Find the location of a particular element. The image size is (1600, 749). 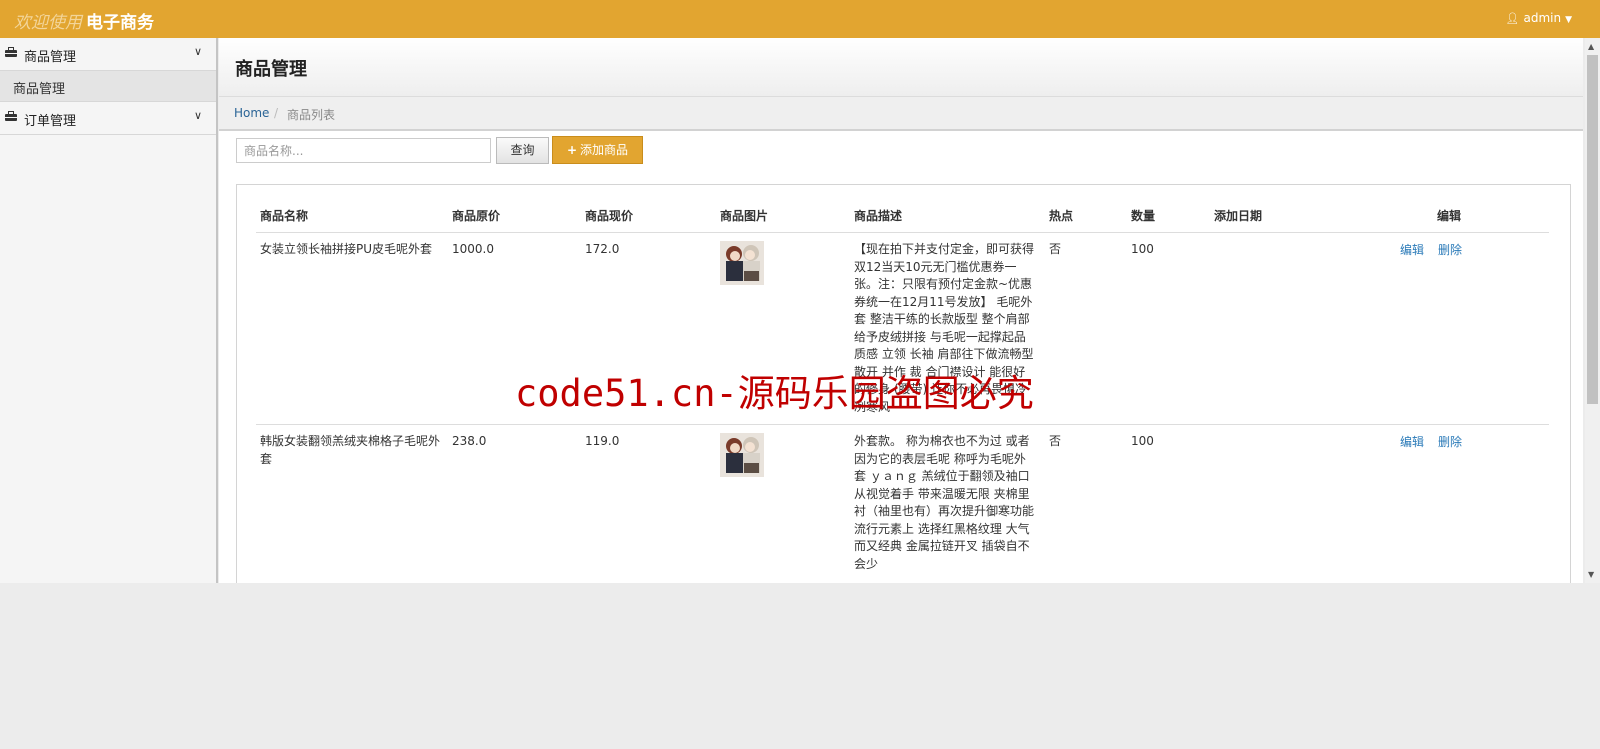

column-header: 商品现价 is located at coordinates (609, 216).